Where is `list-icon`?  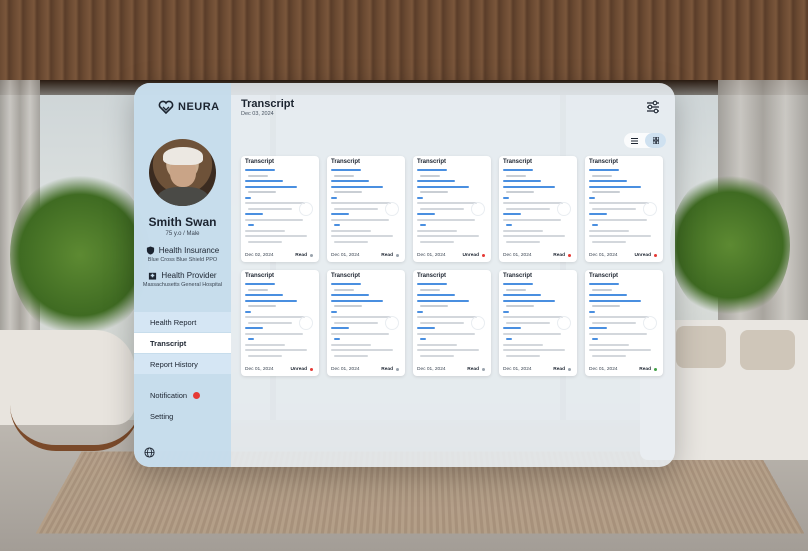 list-icon is located at coordinates (634, 141).